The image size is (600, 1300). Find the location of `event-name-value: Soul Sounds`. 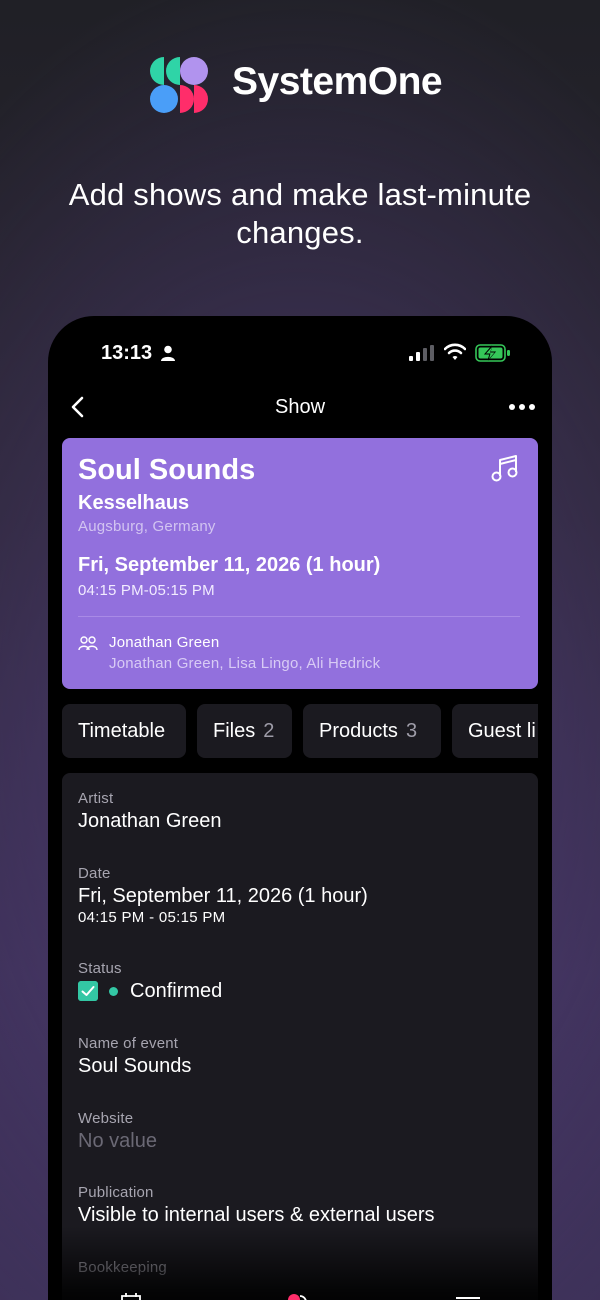

event-name-value: Soul Sounds is located at coordinates (134, 1066).